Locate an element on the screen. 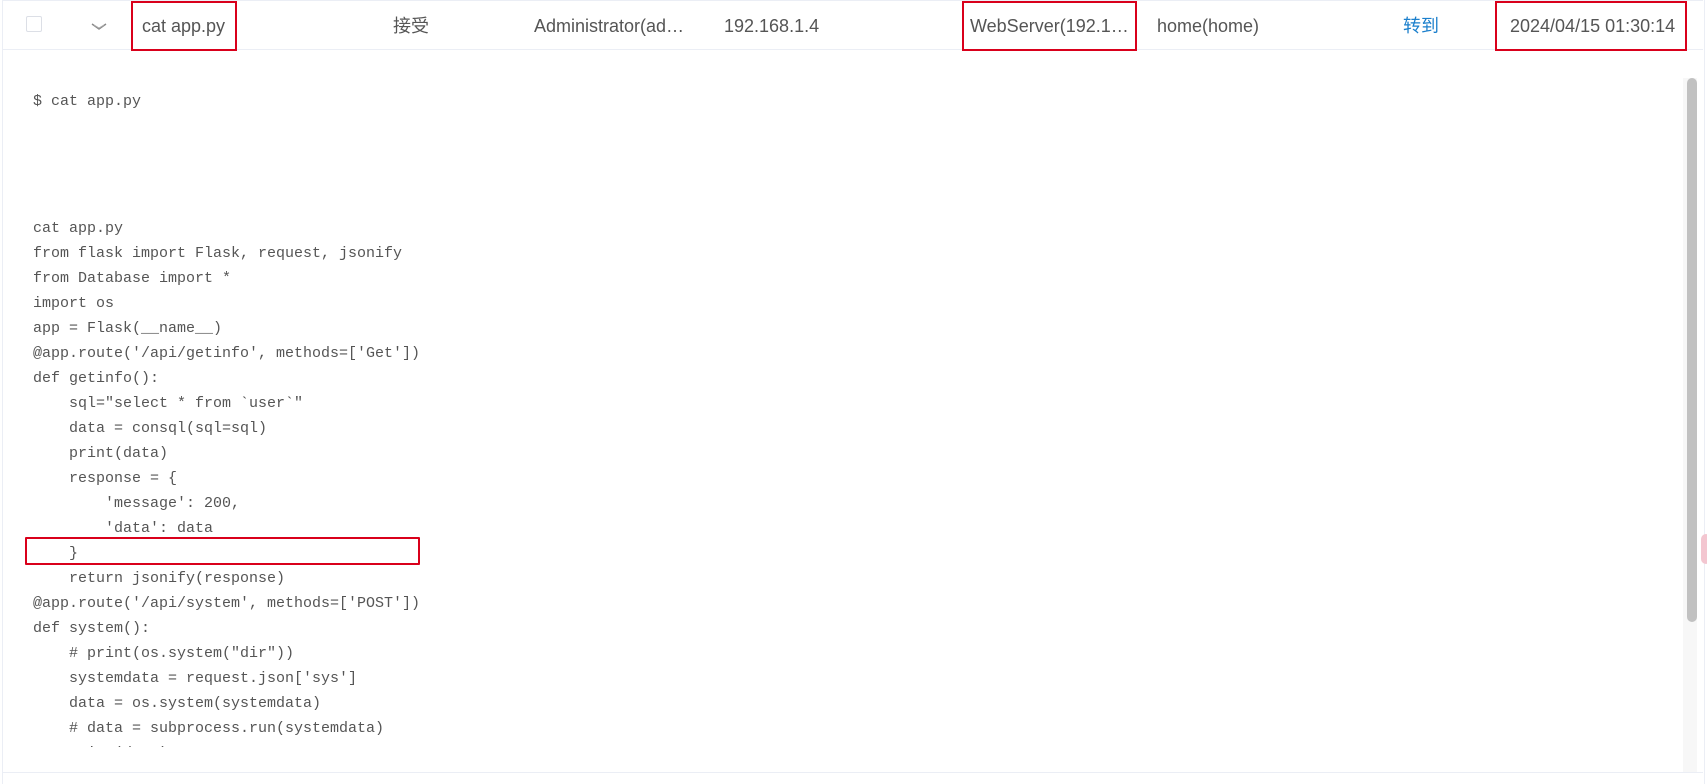 Image resolution: width=1707 pixels, height=784 pixels. goto-link: 转到 is located at coordinates (1428, 26).